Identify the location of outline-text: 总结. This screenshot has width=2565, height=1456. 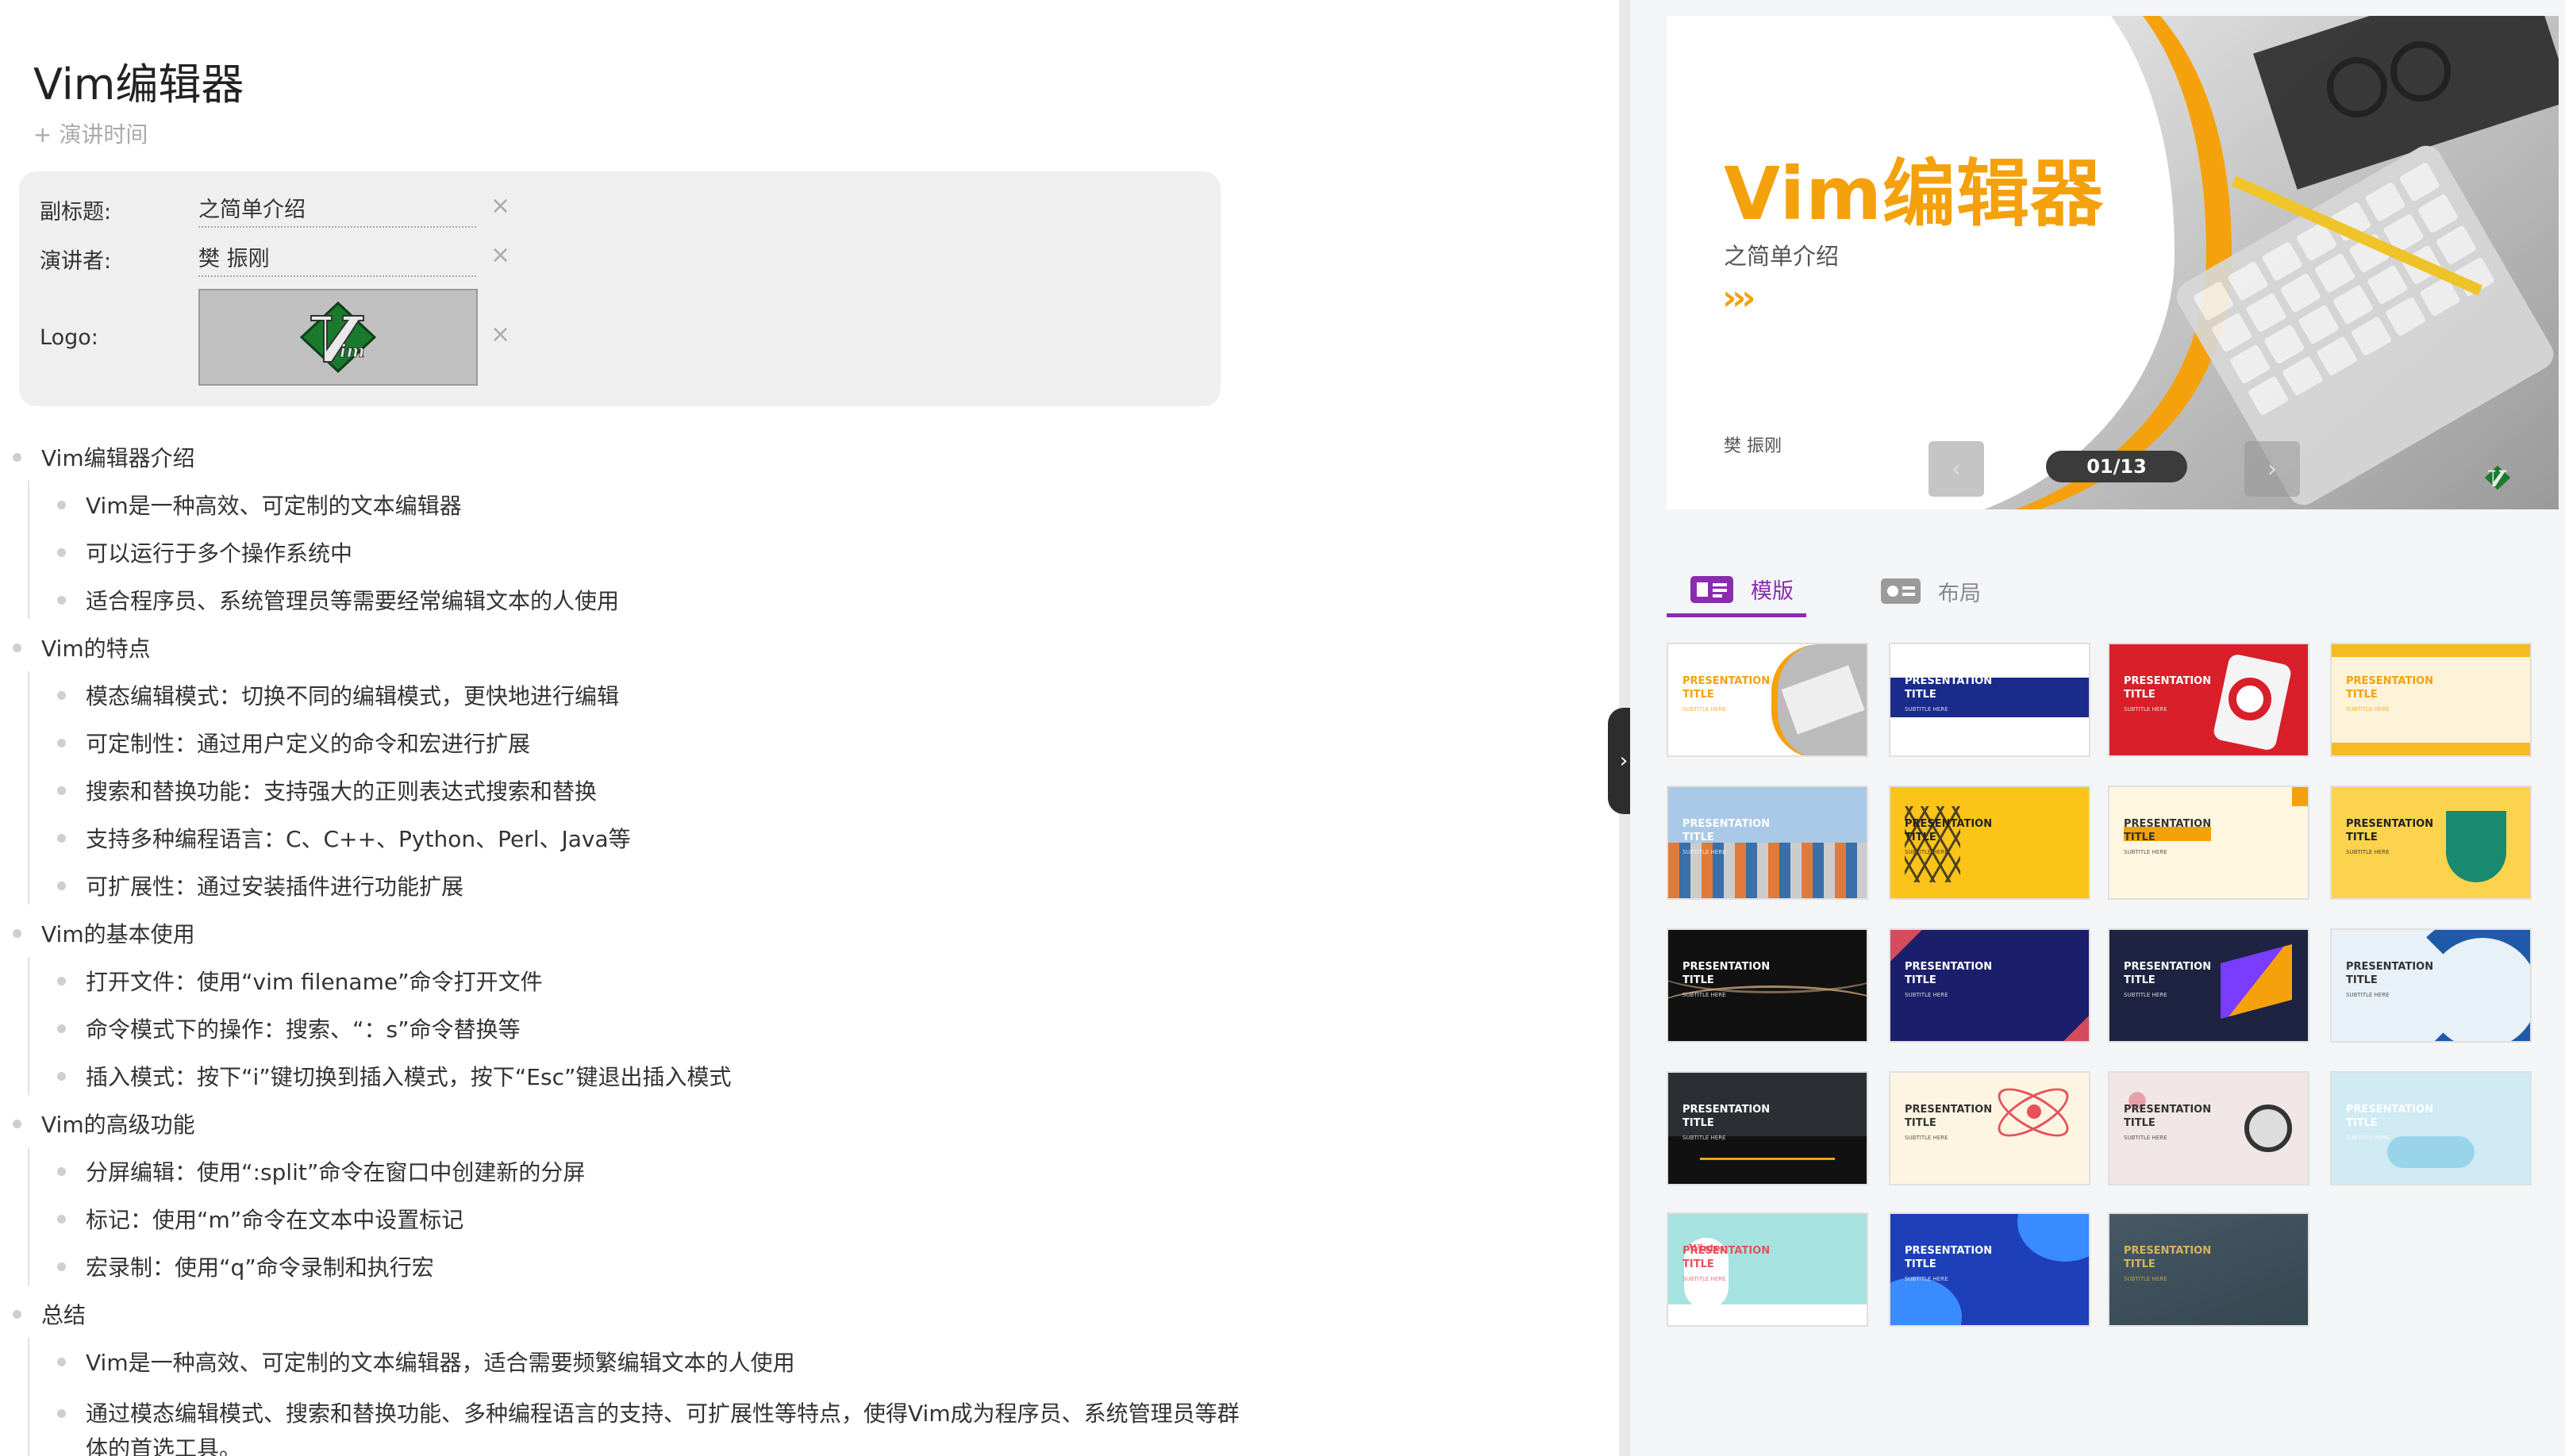
(63, 1314).